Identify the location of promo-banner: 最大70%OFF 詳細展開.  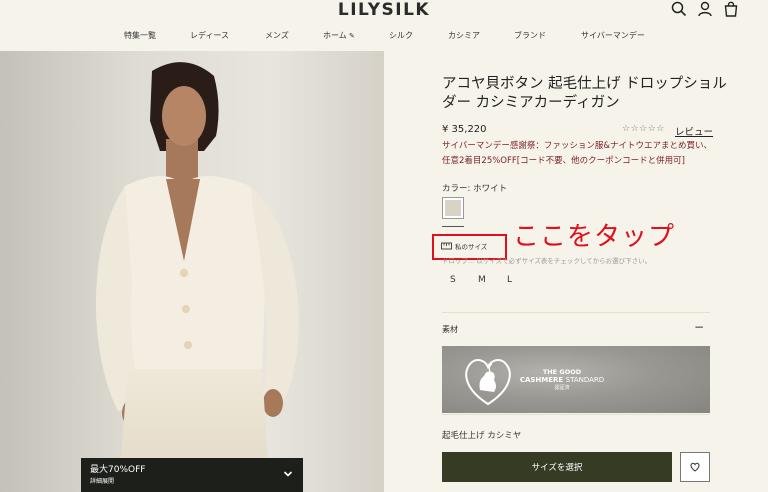
(192, 475).